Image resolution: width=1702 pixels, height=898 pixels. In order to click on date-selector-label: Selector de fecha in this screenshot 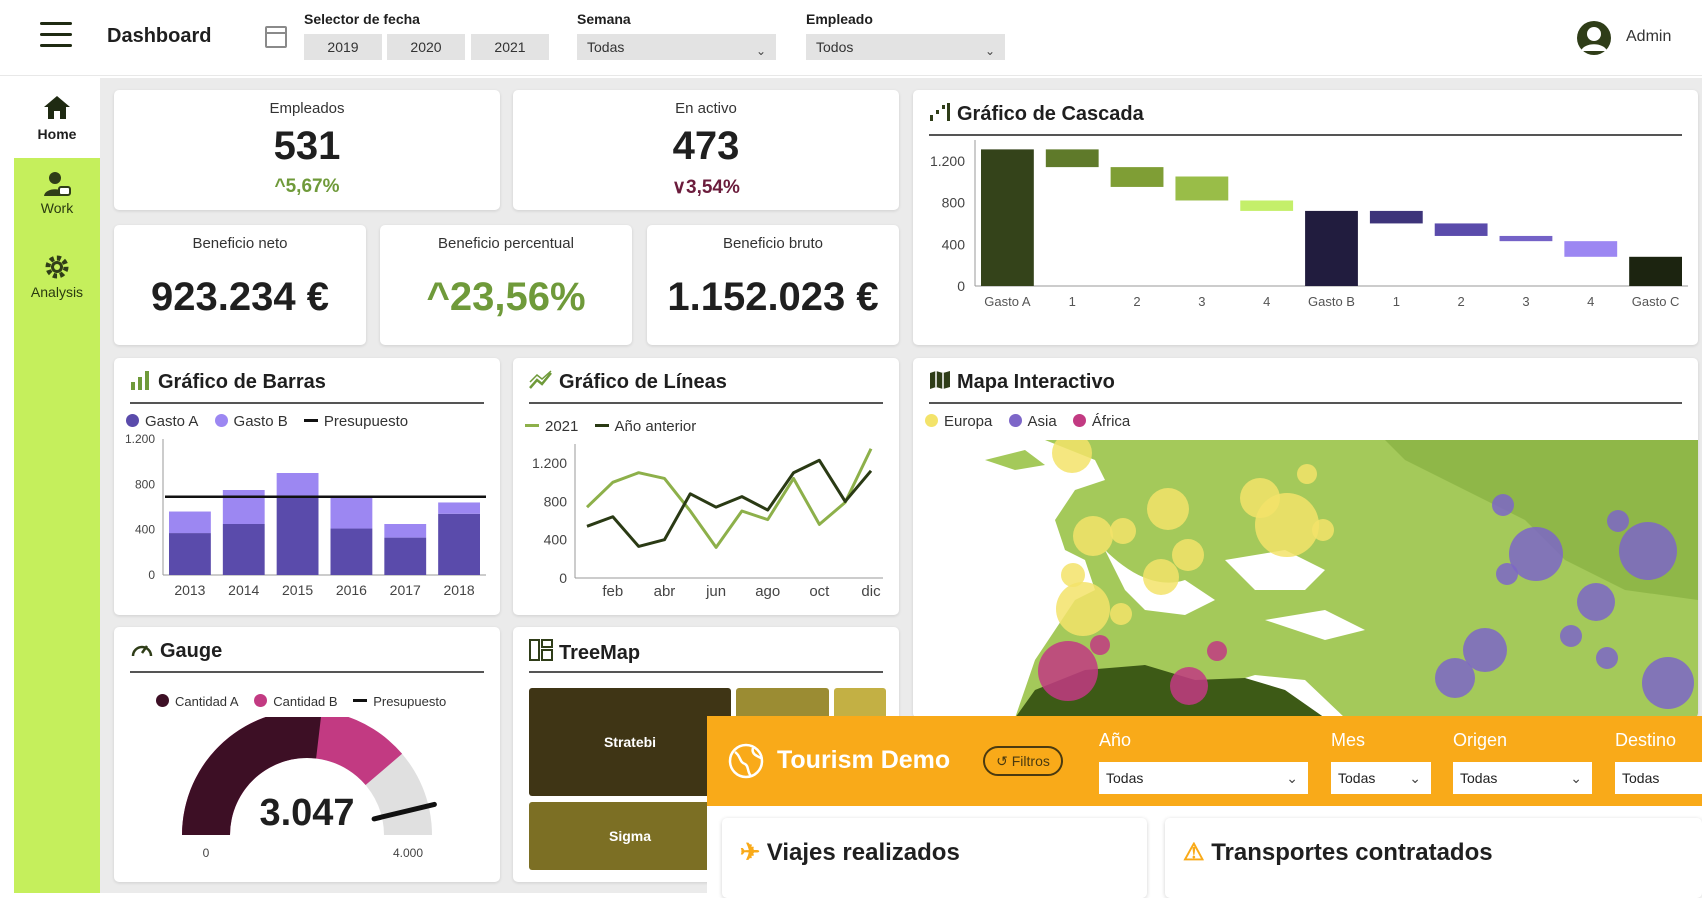, I will do `click(362, 19)`.